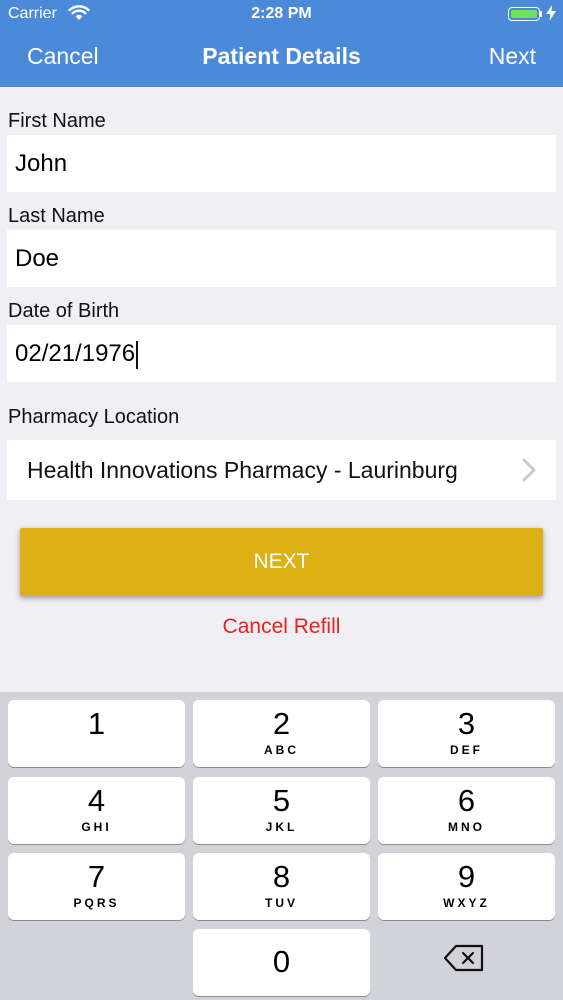 The image size is (563, 1000). I want to click on key-letters: JKL, so click(281, 827).